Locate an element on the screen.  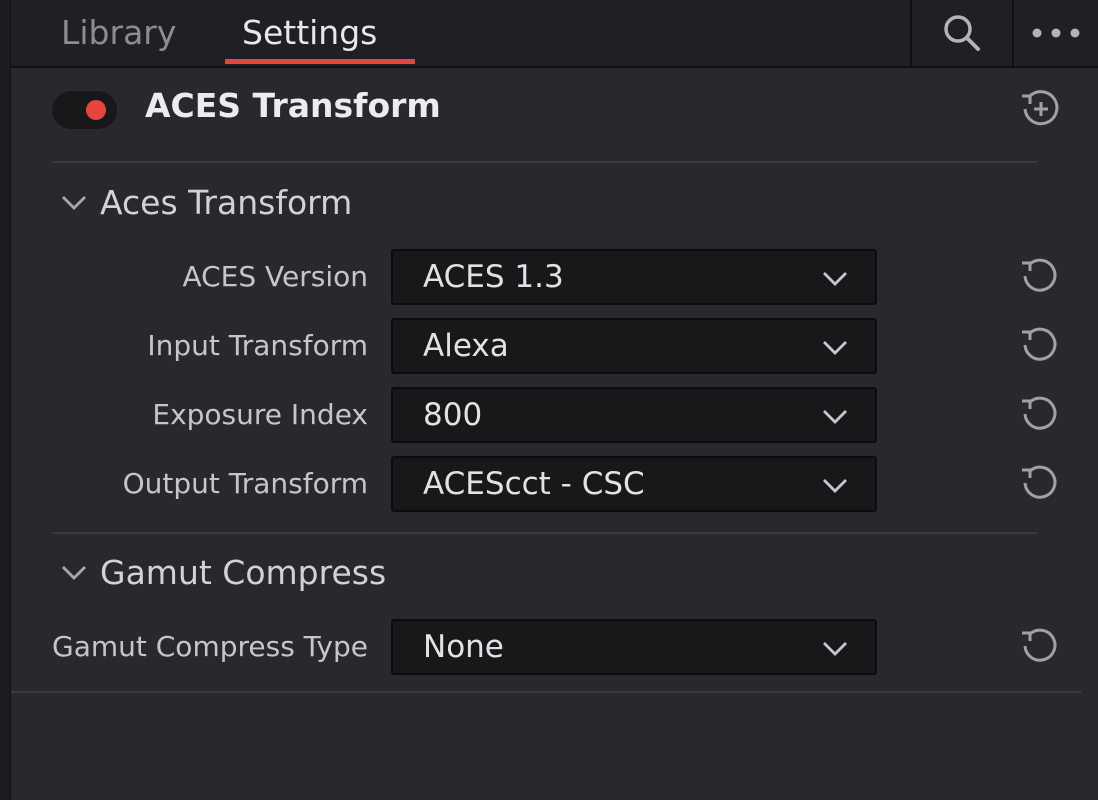
dropdown-value: Alexa is located at coordinates (466, 346).